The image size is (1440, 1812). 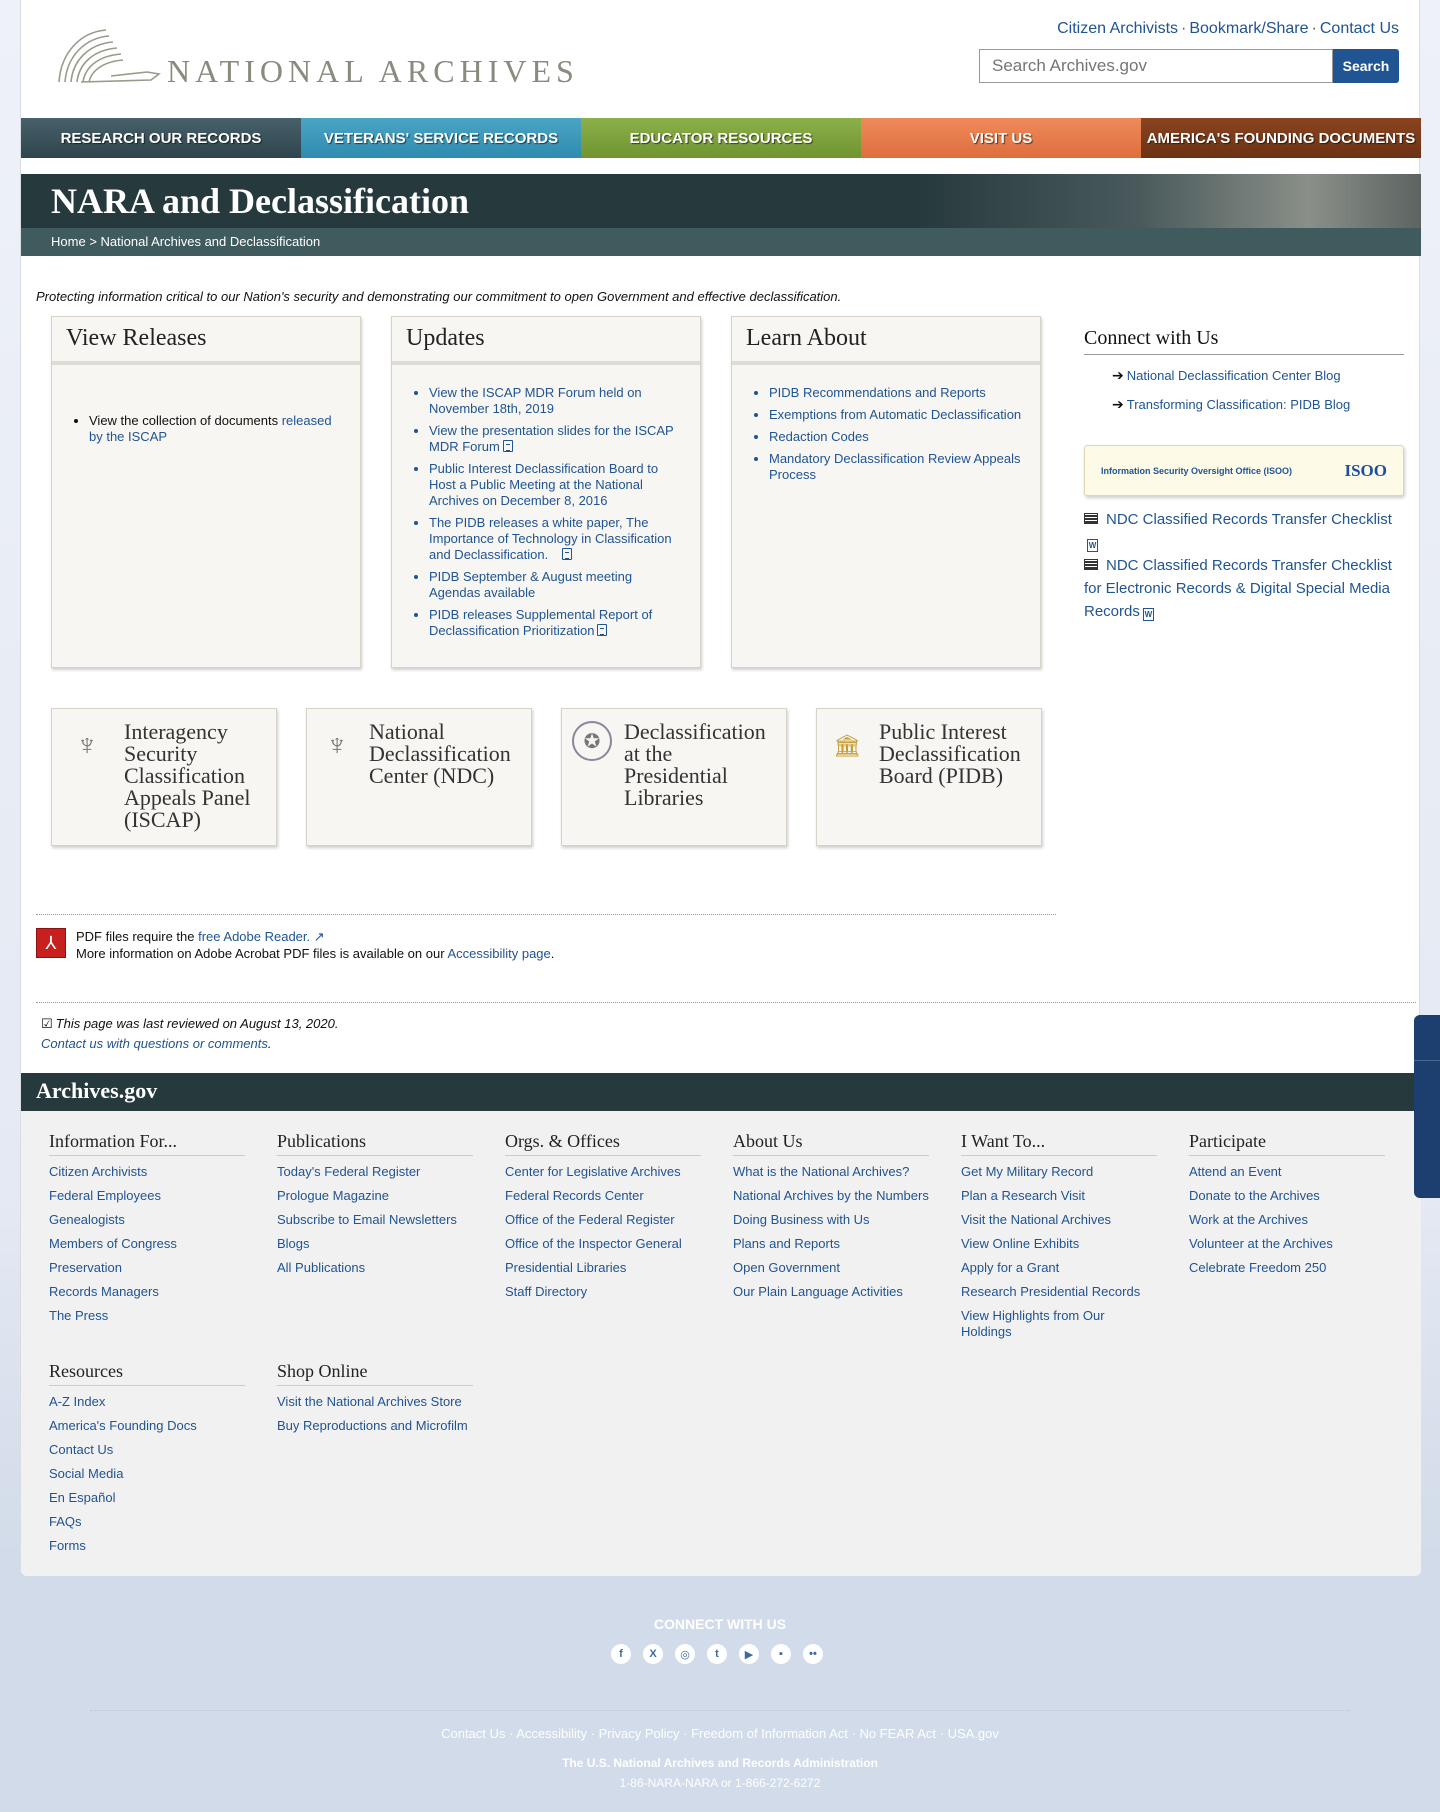 I want to click on footer-link: Members of Congress, so click(x=147, y=1244).